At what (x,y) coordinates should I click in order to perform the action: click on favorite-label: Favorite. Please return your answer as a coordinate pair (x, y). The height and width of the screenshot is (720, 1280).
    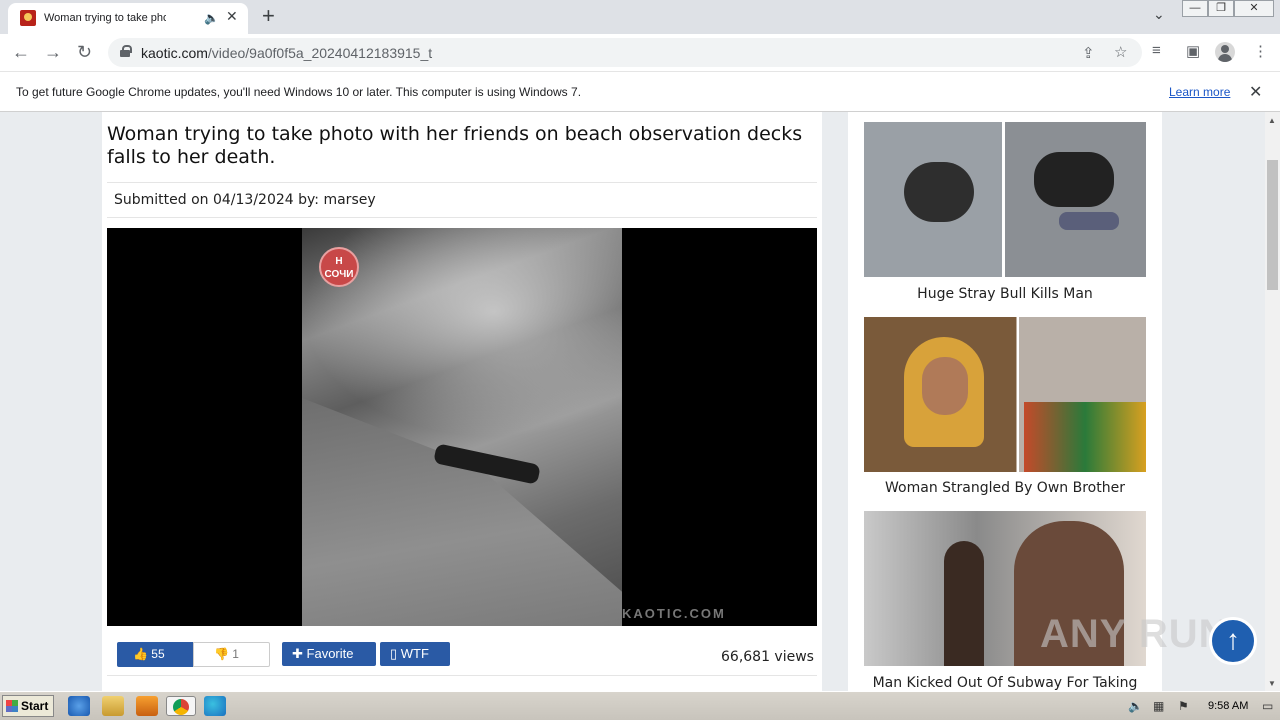
    Looking at the image, I should click on (330, 653).